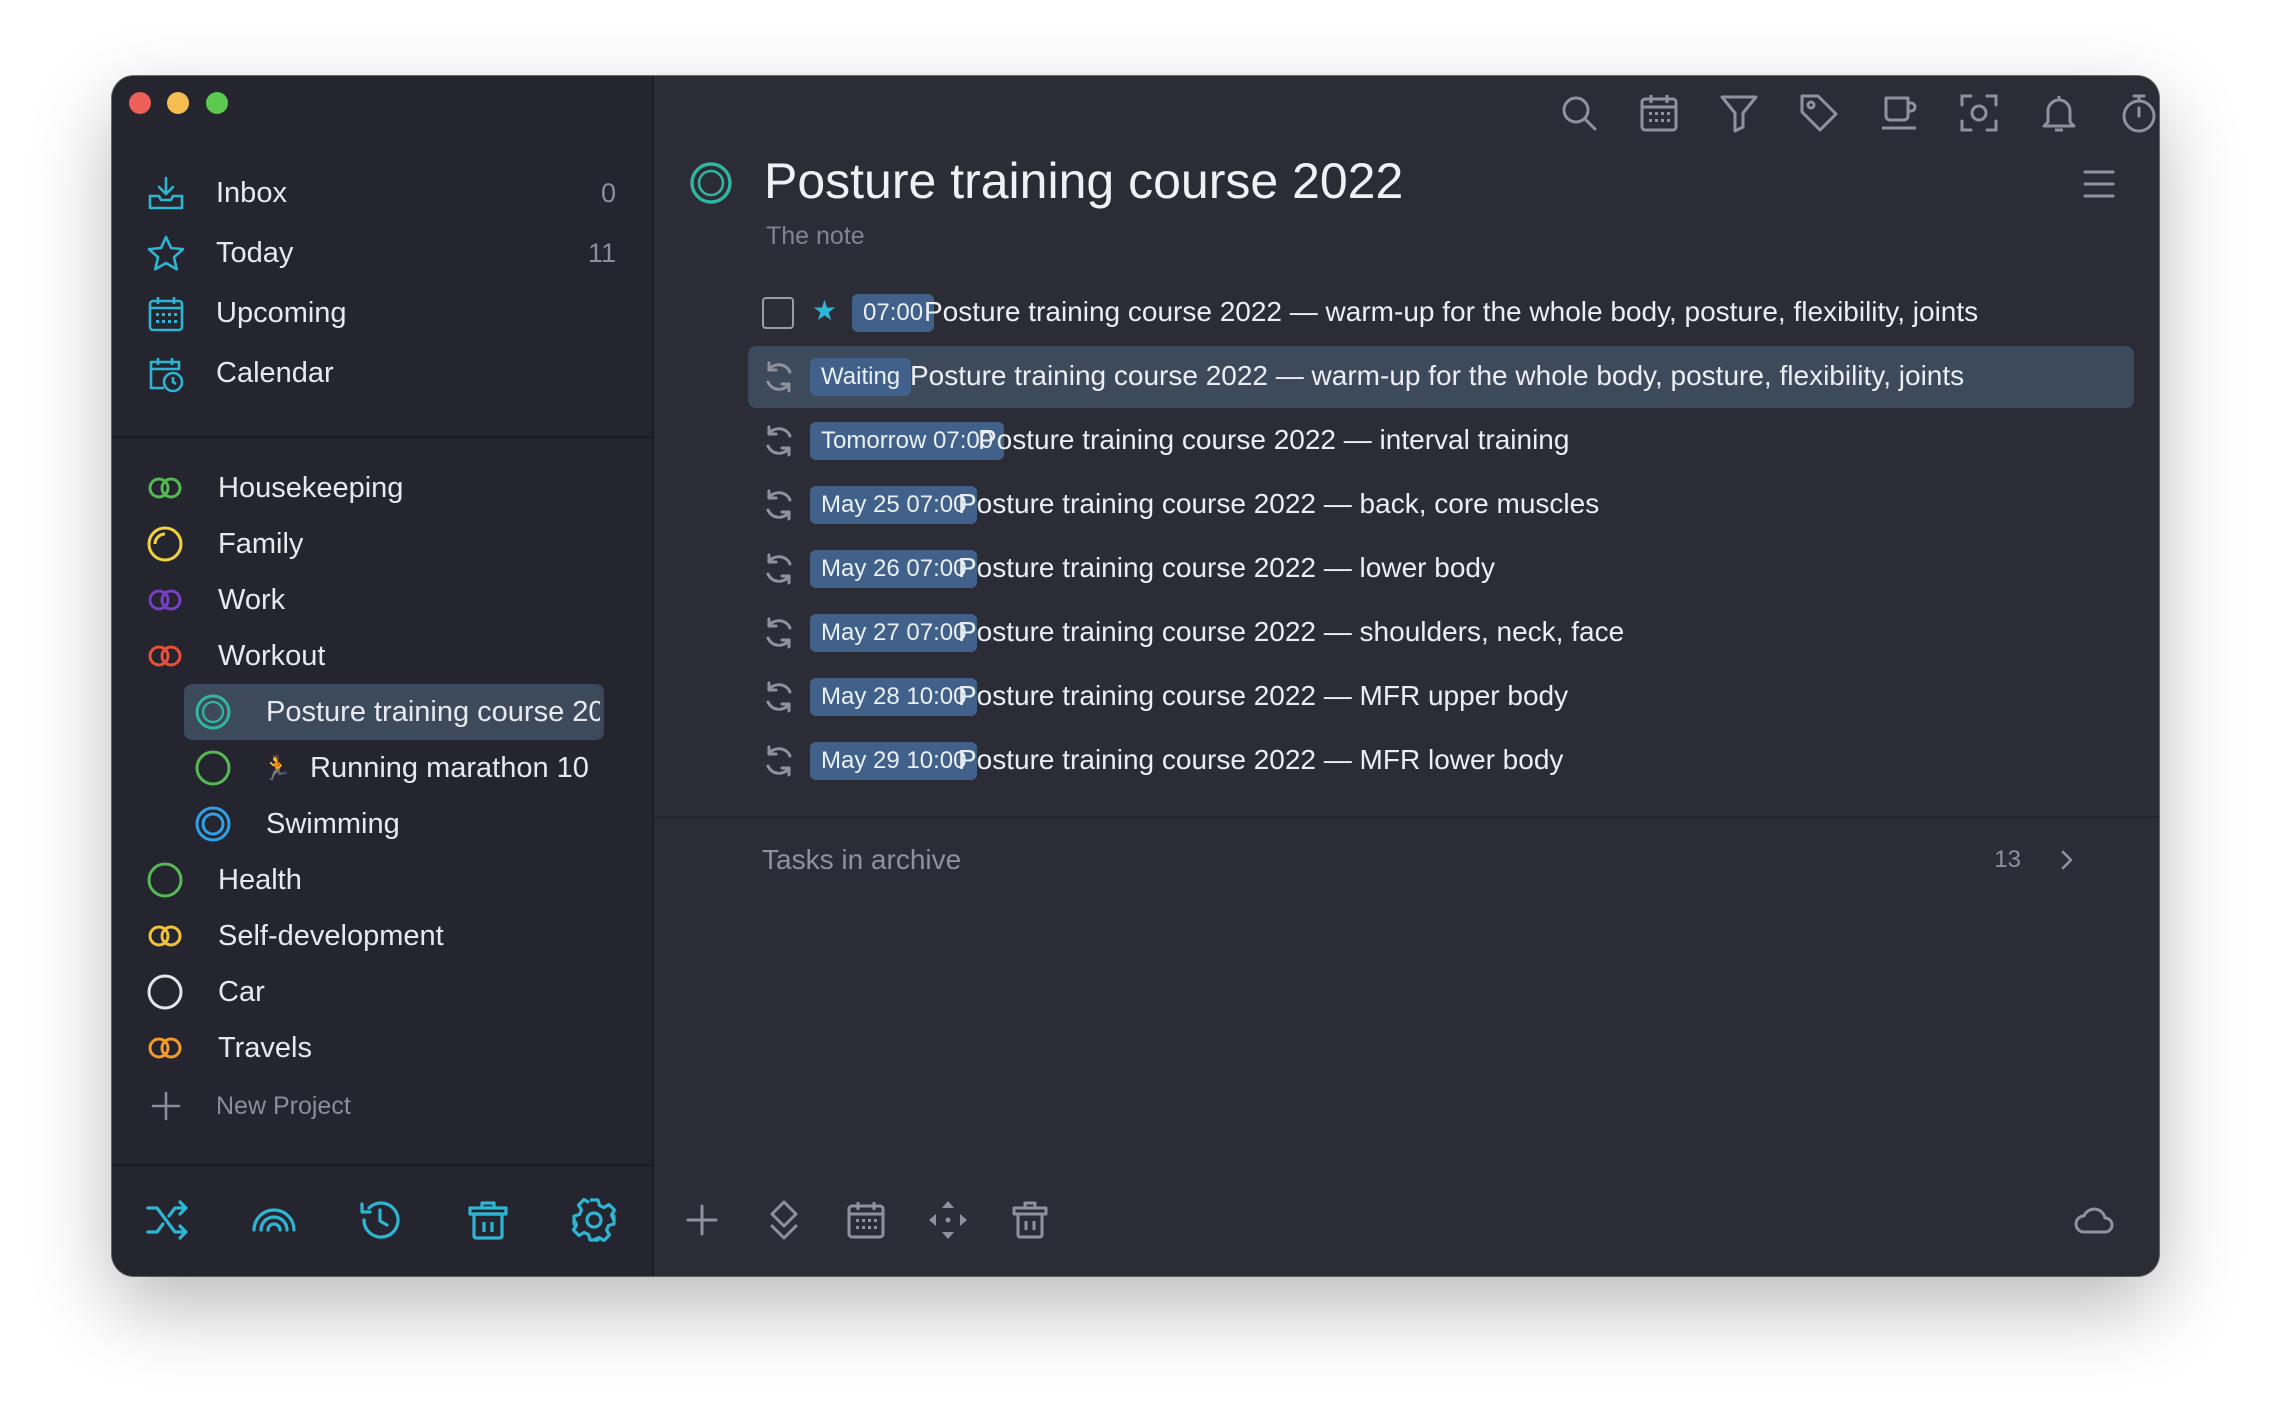 The width and height of the screenshot is (2272, 1424). I want to click on star-icon: ★, so click(824, 310).